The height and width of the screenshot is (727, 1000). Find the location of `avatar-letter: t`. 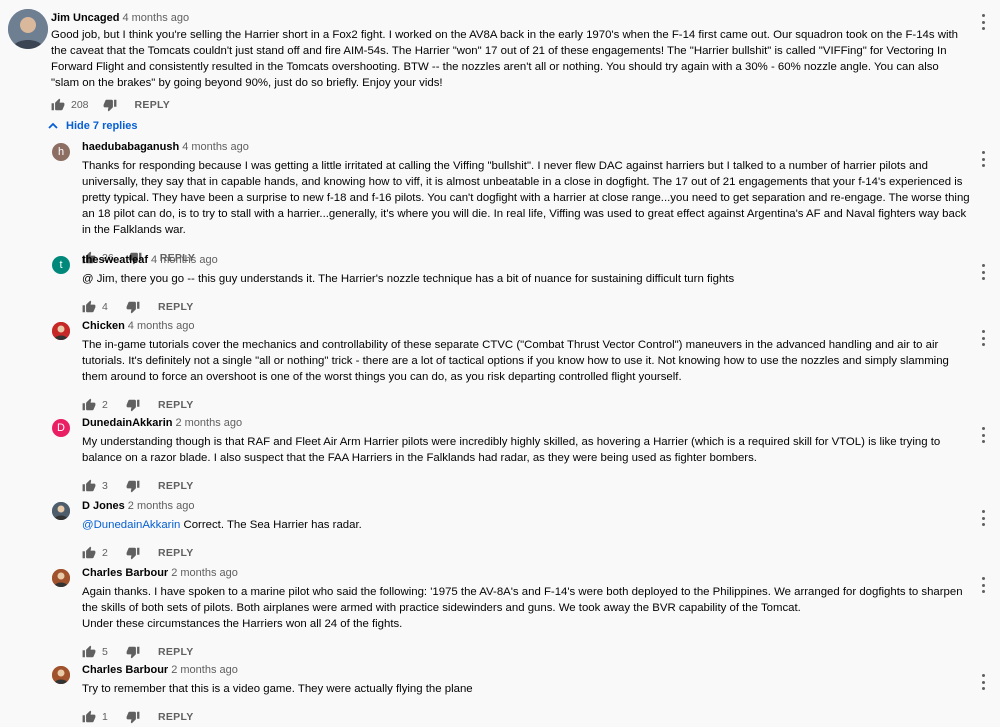

avatar-letter: t is located at coordinates (61, 265).